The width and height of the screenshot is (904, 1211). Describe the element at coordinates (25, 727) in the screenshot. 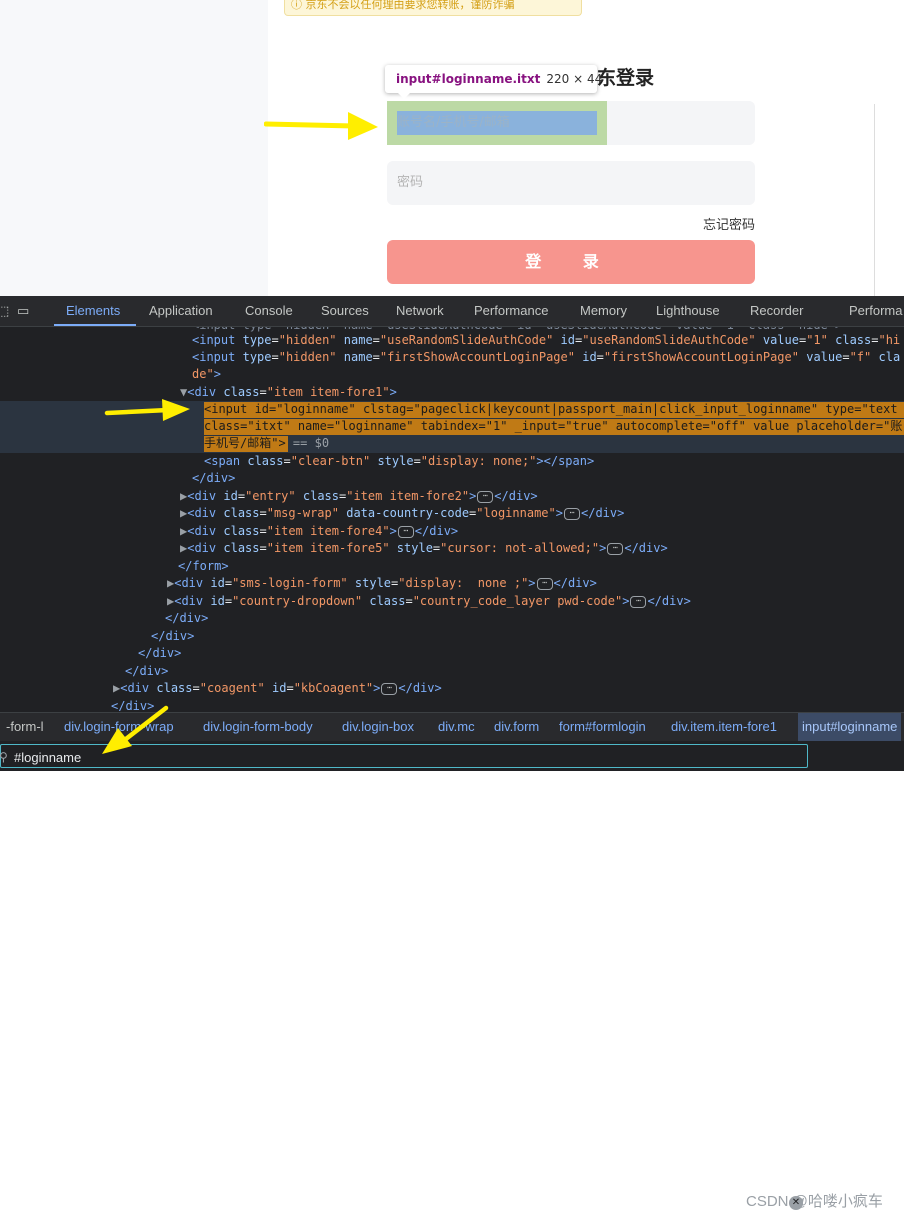

I see `breadcrumb-item: -form-l` at that location.